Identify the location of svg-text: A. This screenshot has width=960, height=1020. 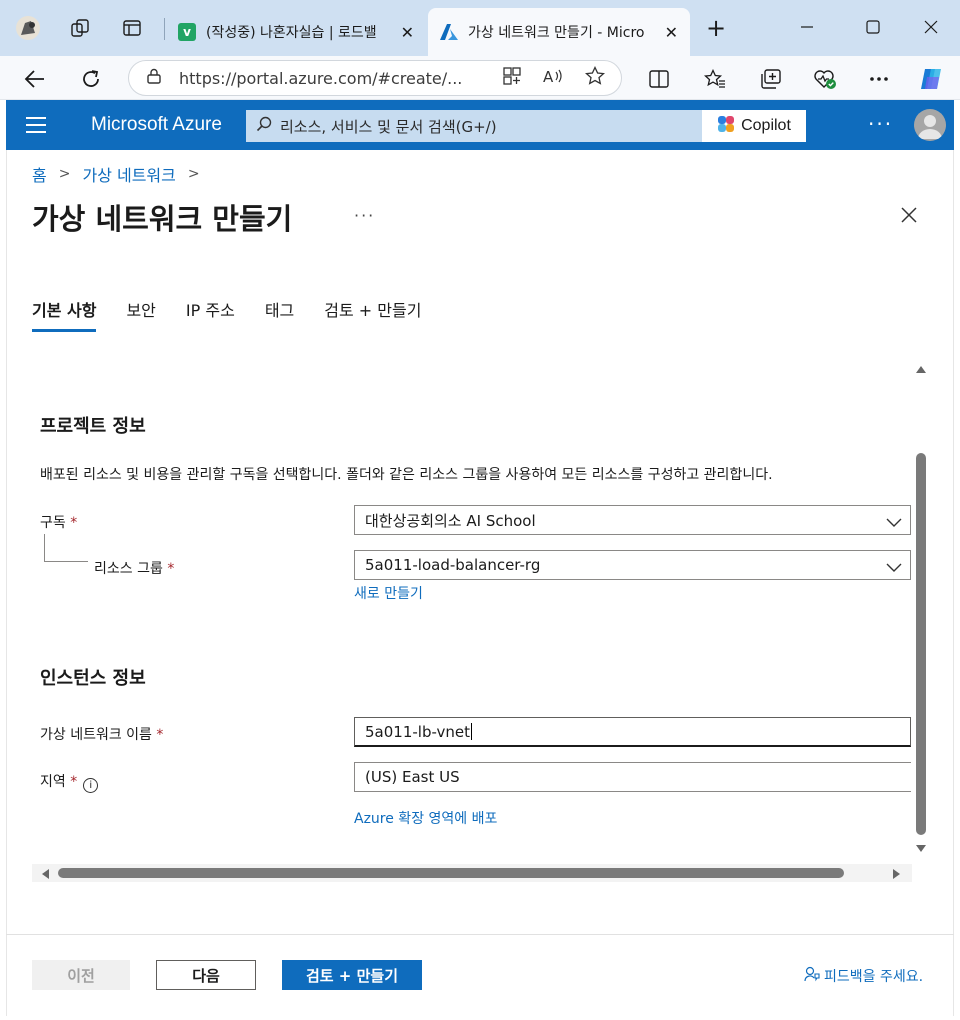
(548, 76).